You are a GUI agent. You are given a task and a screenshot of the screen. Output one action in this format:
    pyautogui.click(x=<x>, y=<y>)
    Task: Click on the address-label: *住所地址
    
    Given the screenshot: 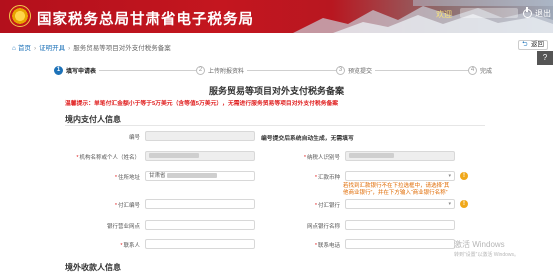 What is the action you would take?
    pyautogui.click(x=127, y=178)
    